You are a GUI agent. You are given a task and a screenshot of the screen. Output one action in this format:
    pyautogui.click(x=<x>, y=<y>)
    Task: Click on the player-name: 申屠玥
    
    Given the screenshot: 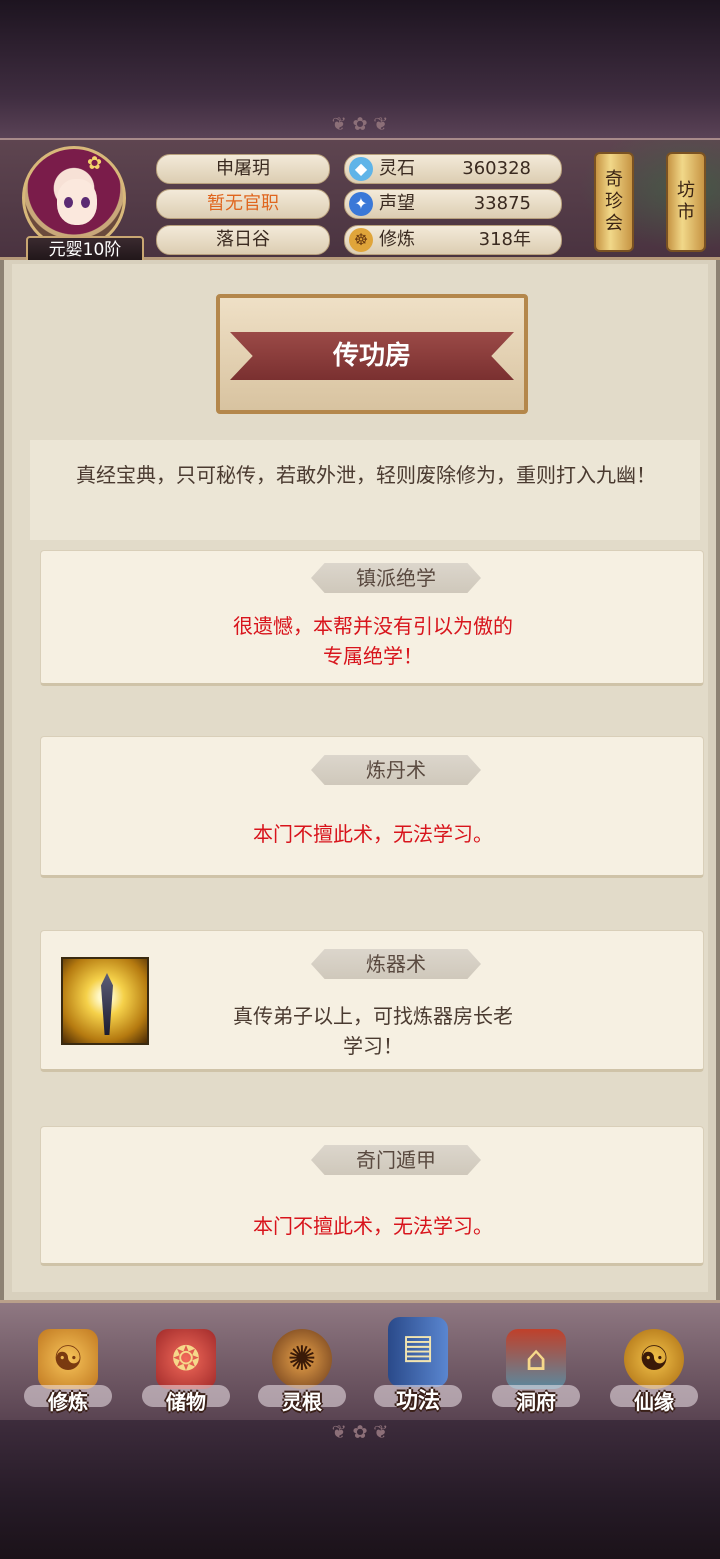 What is the action you would take?
    pyautogui.click(x=243, y=169)
    